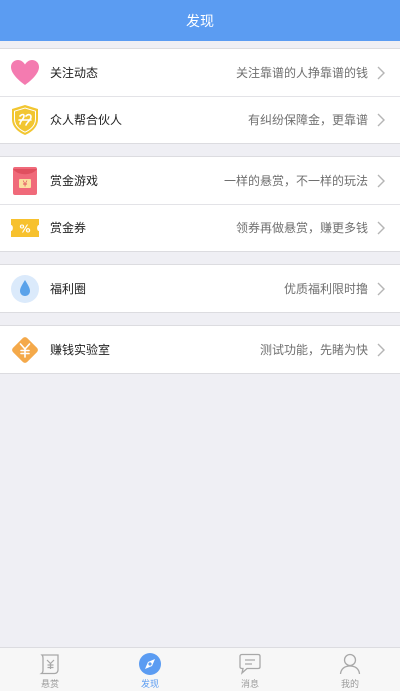  I want to click on row-title: 关注动态, so click(74, 73).